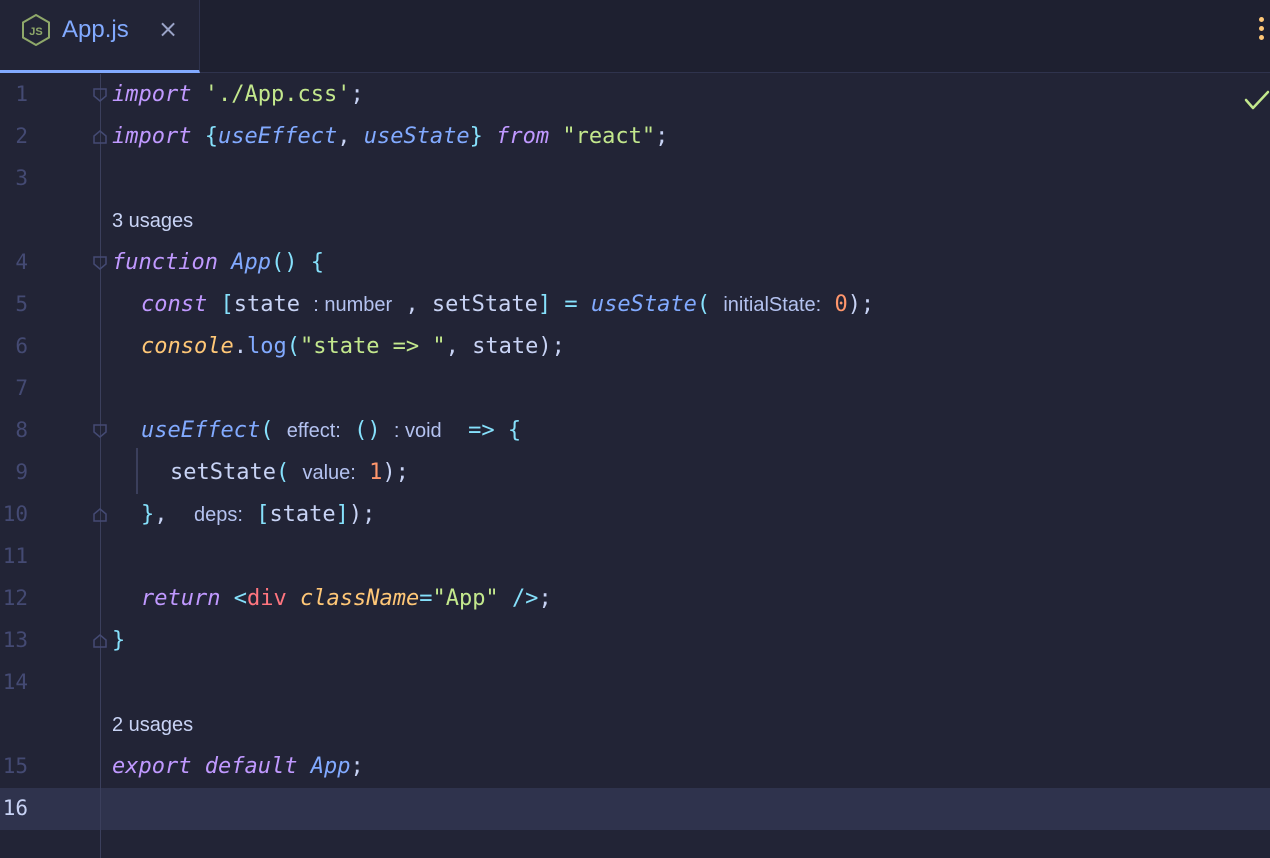 The width and height of the screenshot is (1270, 858). I want to click on line-number: 6, so click(21, 346).